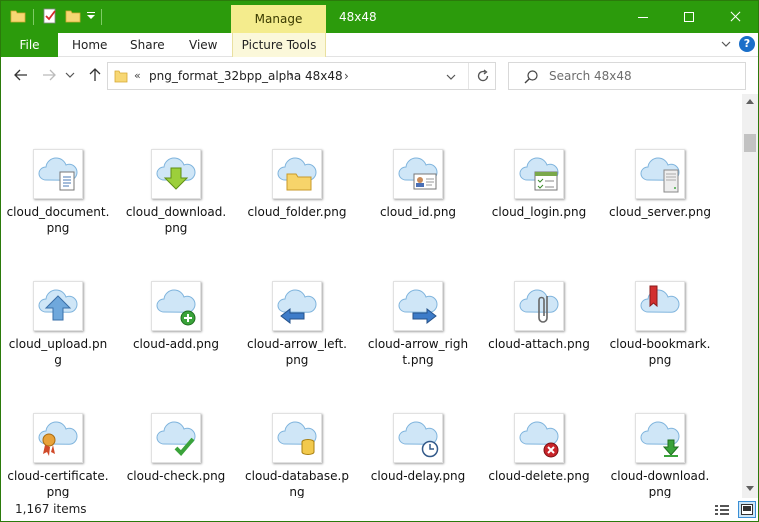  What do you see at coordinates (50, 16) in the screenshot?
I see `properties-icon` at bounding box center [50, 16].